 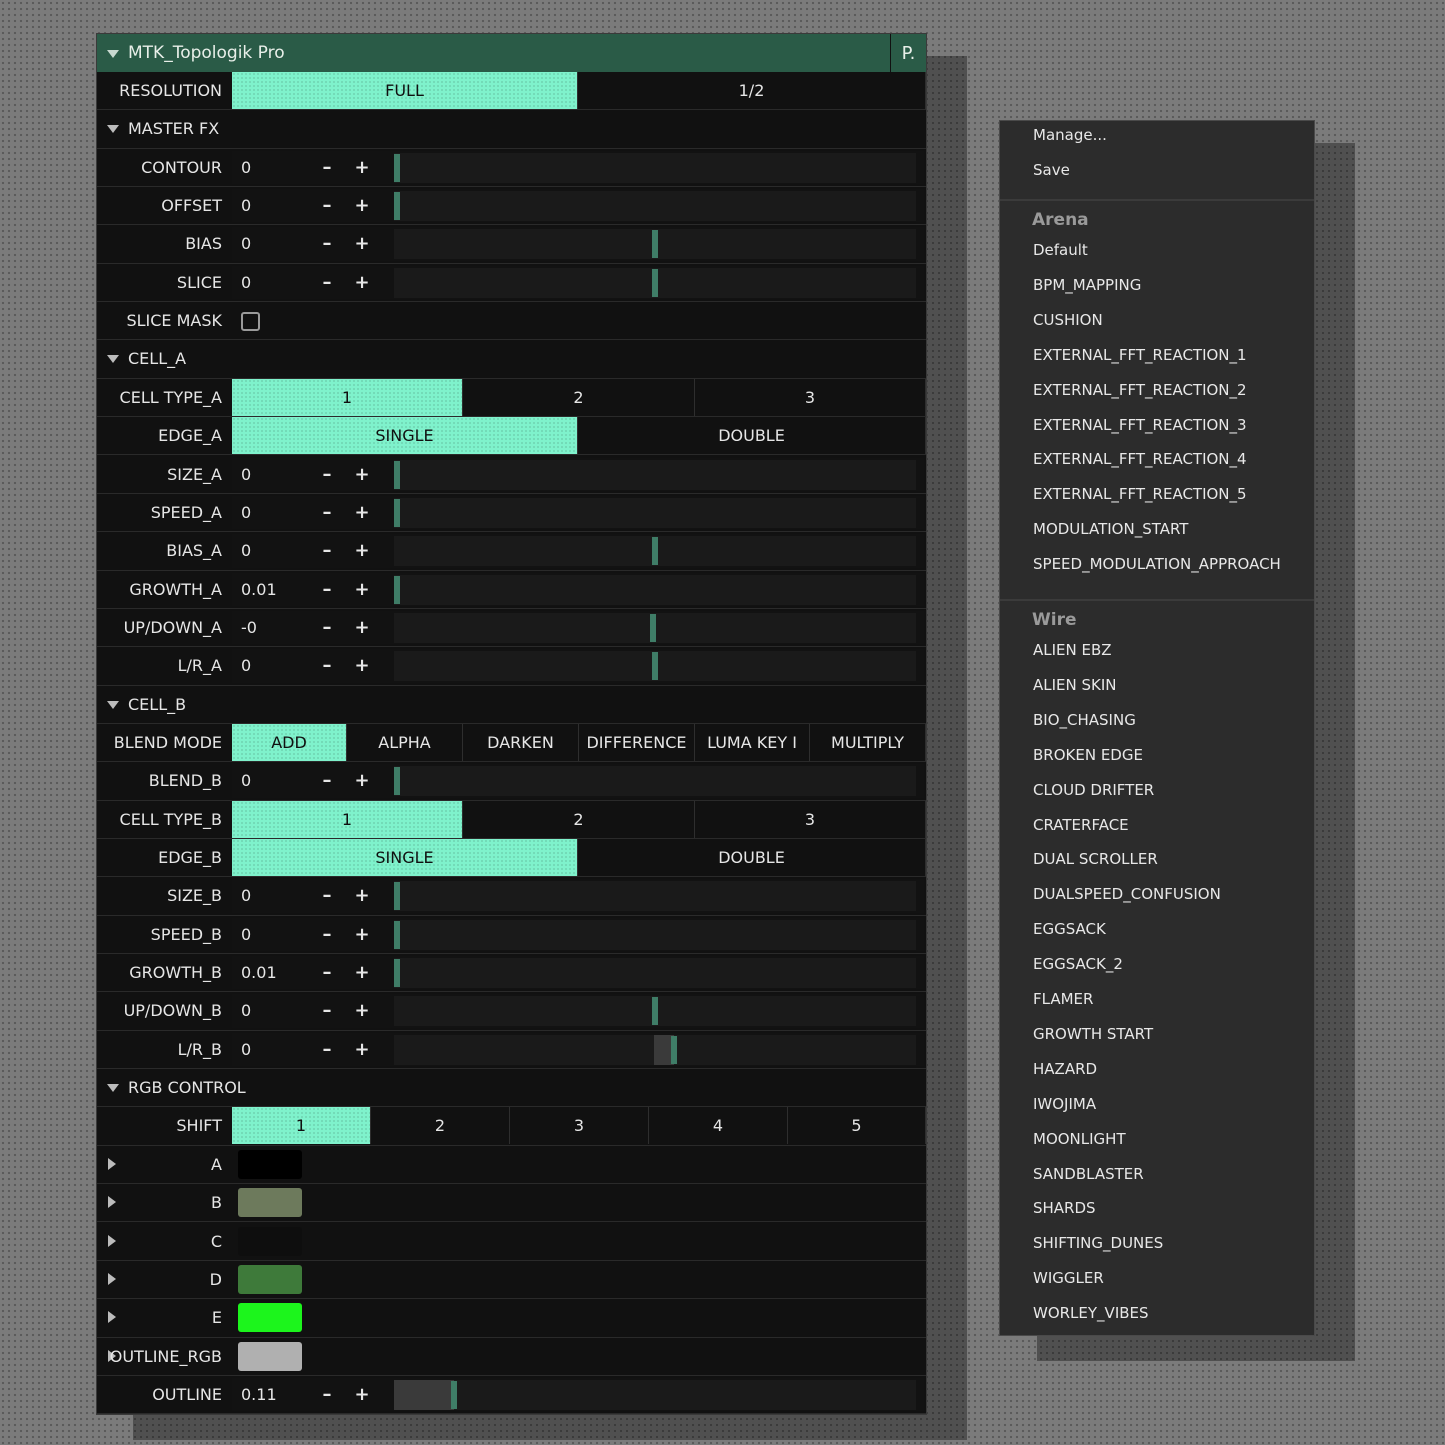 I want to click on option-luma-key-i: LUMA KEY I, so click(x=752, y=742).